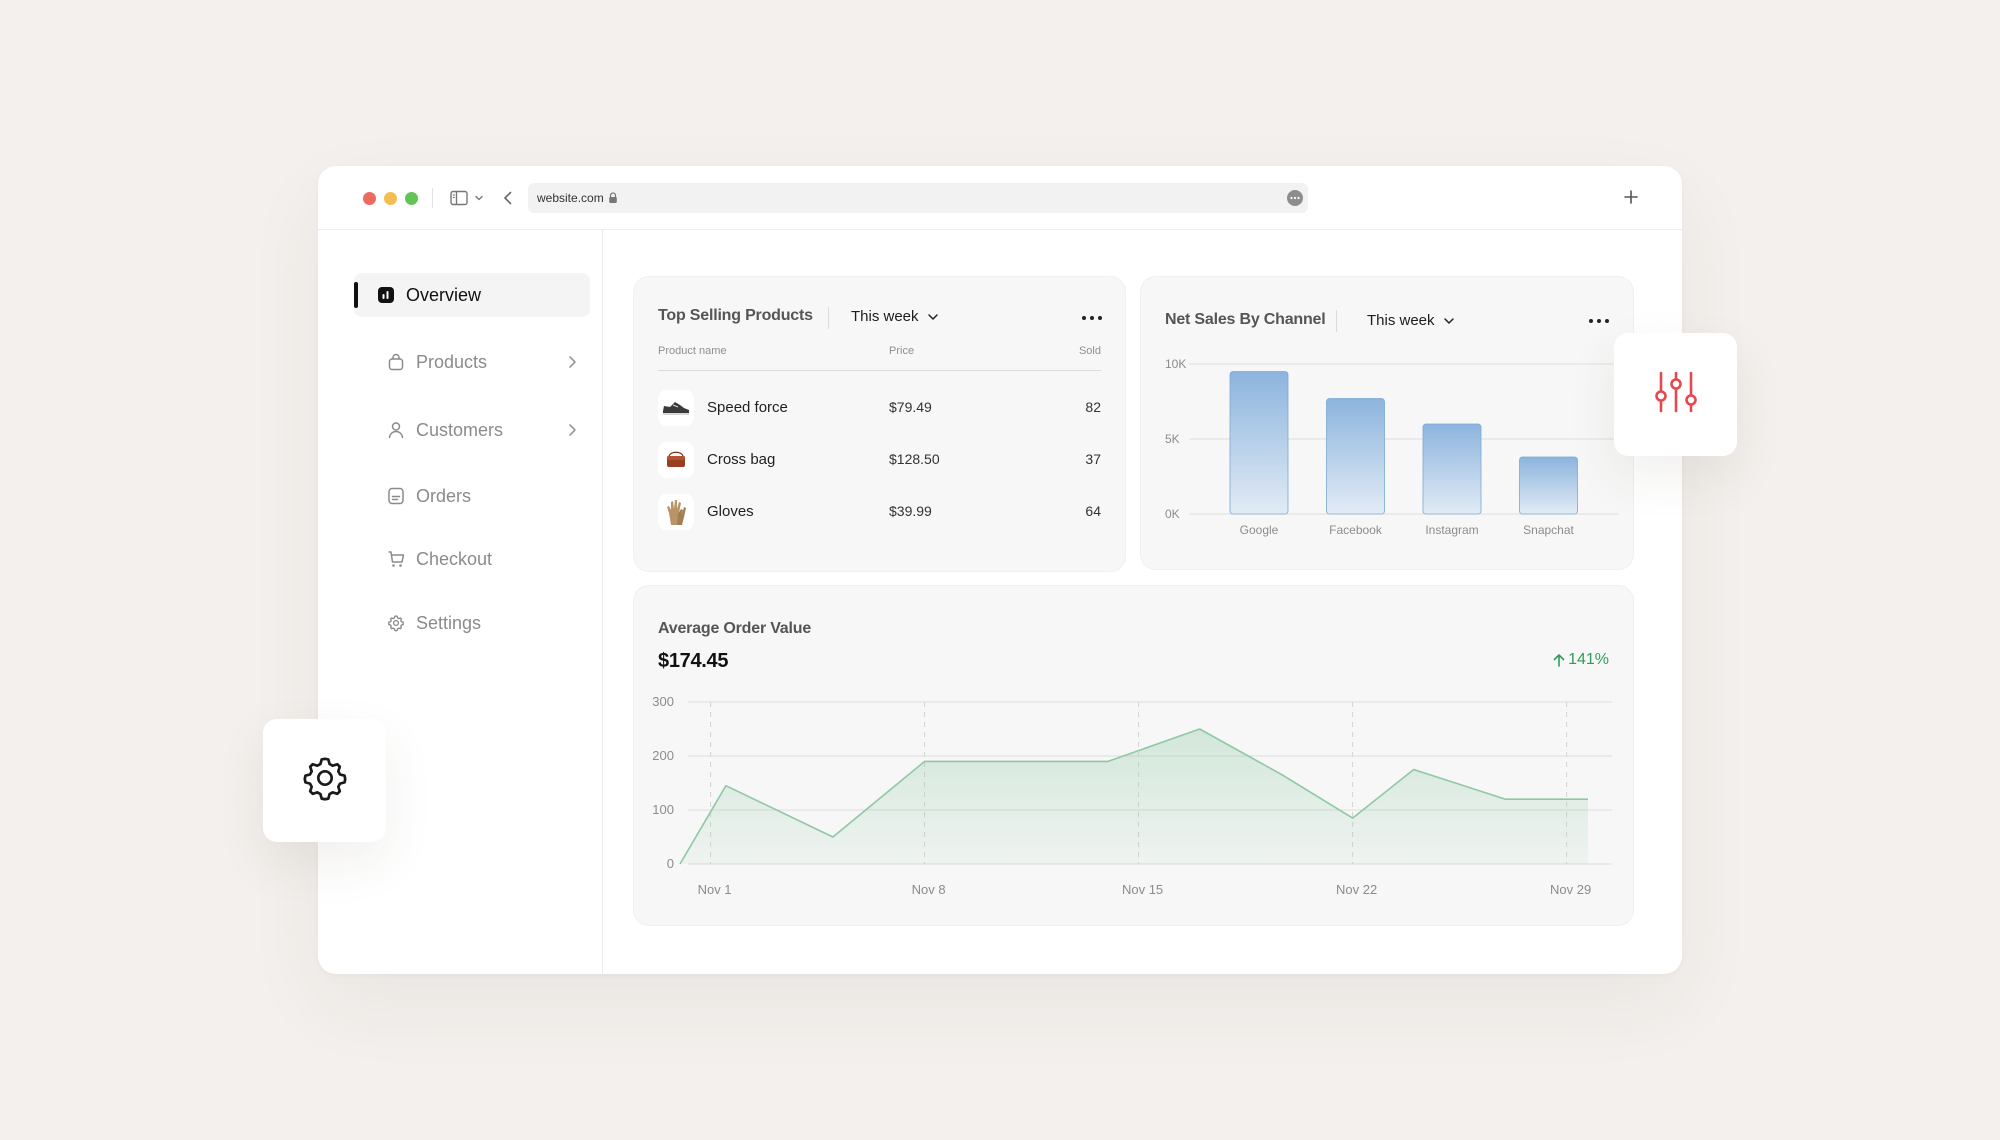  What do you see at coordinates (432, 198) in the screenshot?
I see `toolbar-divider` at bounding box center [432, 198].